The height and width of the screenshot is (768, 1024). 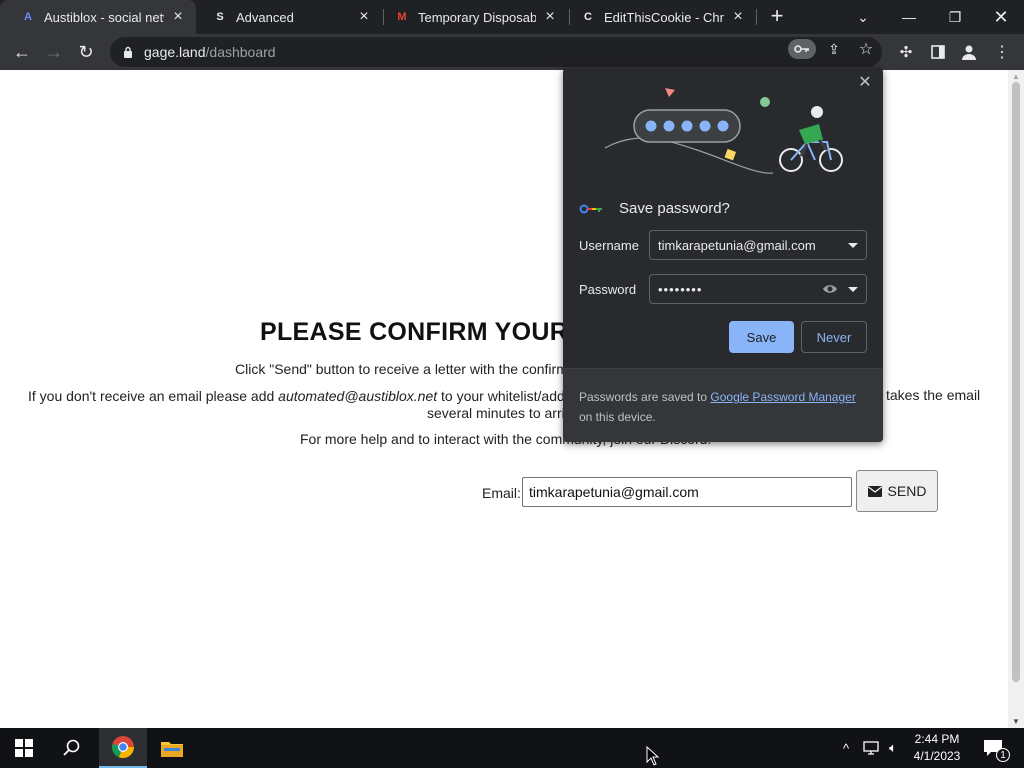 I want to click on cookie-favicon-icon: C, so click(x=588, y=17).